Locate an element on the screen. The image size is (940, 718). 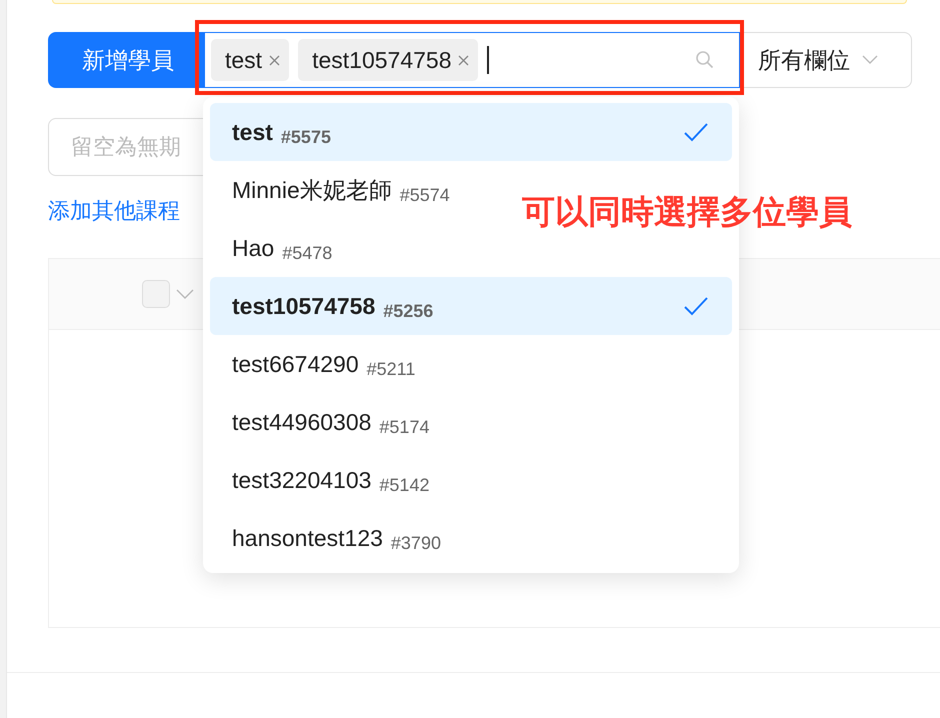
placeholder-text: 留空為無期 is located at coordinates (126, 147).